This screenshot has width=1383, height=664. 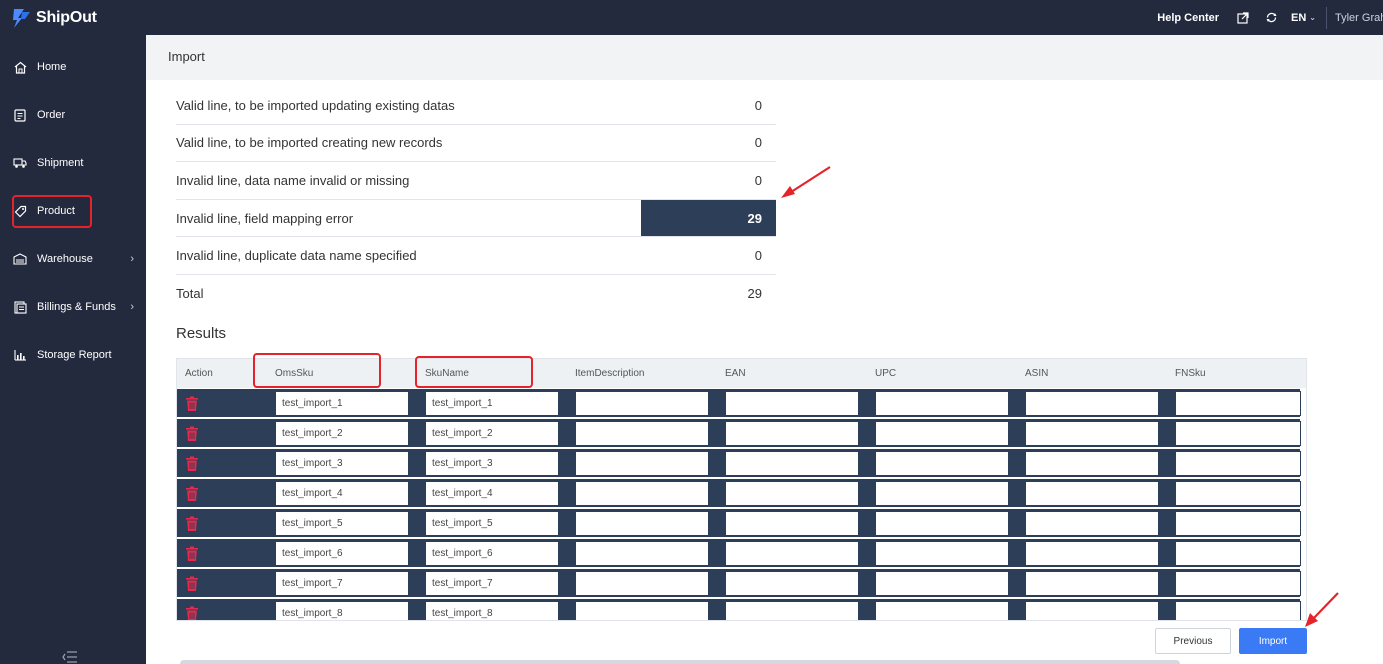 What do you see at coordinates (73, 307) in the screenshot?
I see `sidebar-item-billings-funds: Billings & Funds ›` at bounding box center [73, 307].